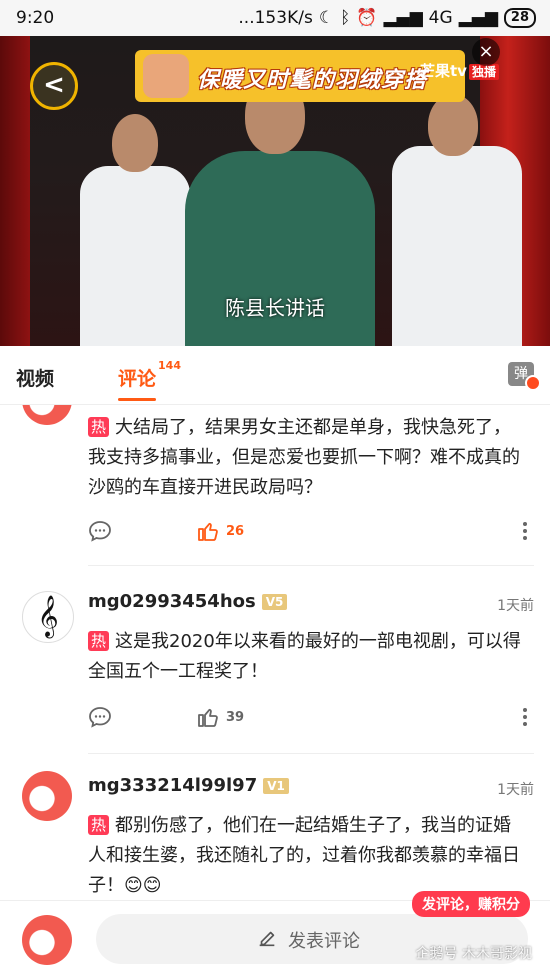 The image size is (550, 977). I want to click on comment-body: 这是我2020年以来看的最好的一部电视剧，可以得全国五个一工程奖了！, so click(304, 656).